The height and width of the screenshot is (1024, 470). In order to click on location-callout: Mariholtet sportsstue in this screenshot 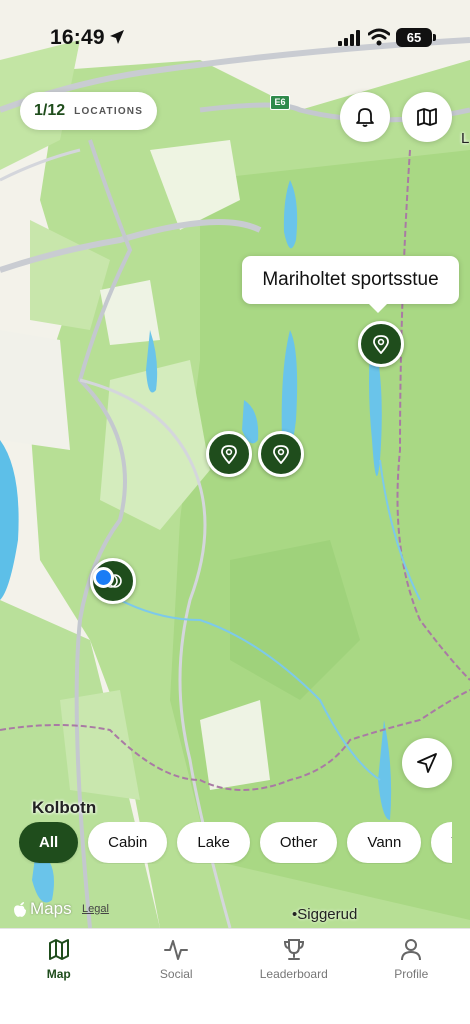, I will do `click(350, 284)`.